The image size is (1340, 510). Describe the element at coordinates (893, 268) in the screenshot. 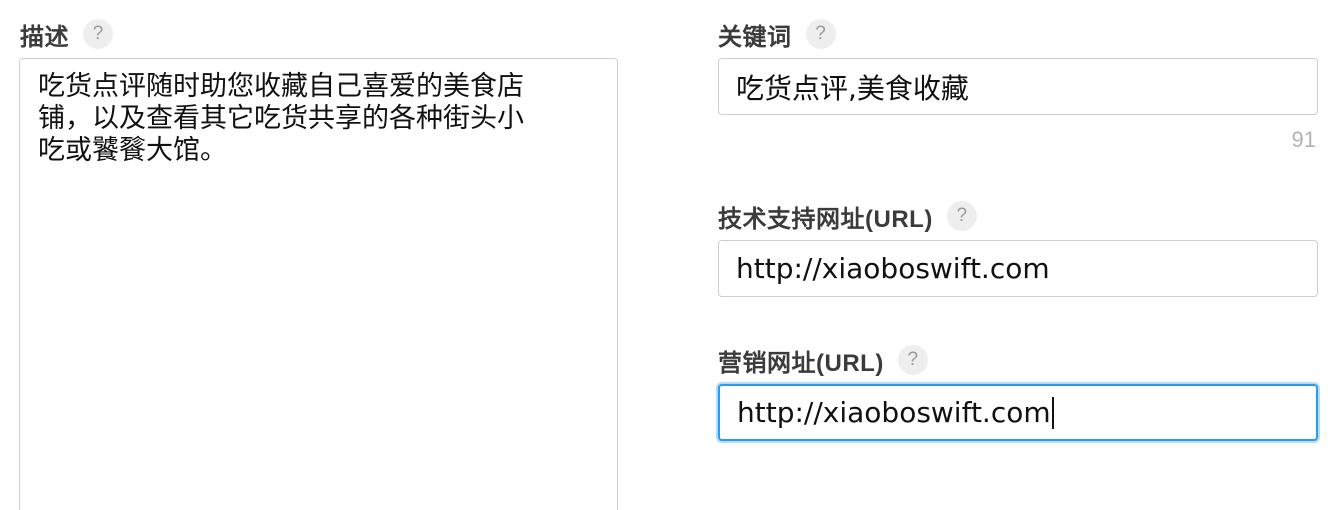

I see `support-url-input-value: http://xiaoboswift.com` at that location.